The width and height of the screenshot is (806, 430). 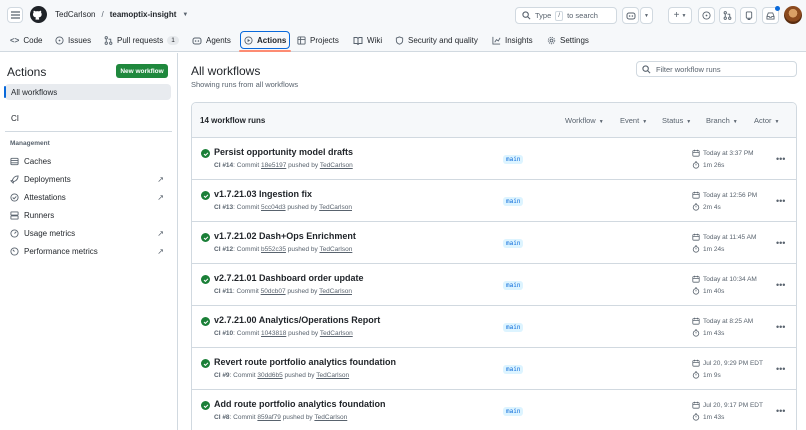 I want to click on commit-link: 5cc04d3, so click(x=273, y=207).